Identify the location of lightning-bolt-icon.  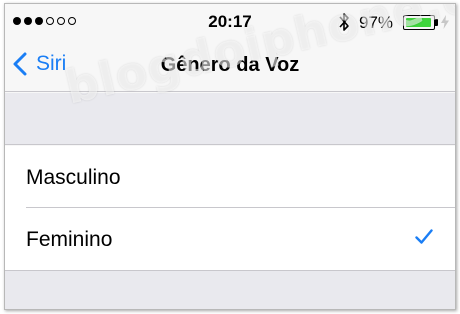
(445, 22).